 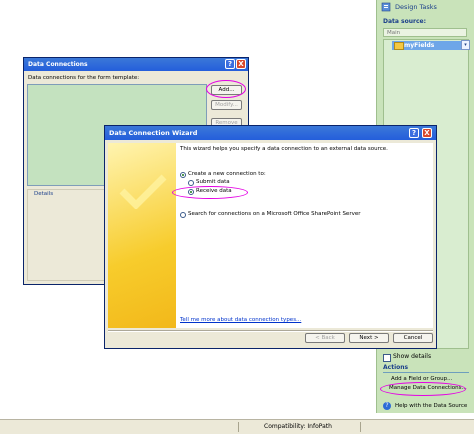 I want to click on data-source-select: Main, so click(x=425, y=32).